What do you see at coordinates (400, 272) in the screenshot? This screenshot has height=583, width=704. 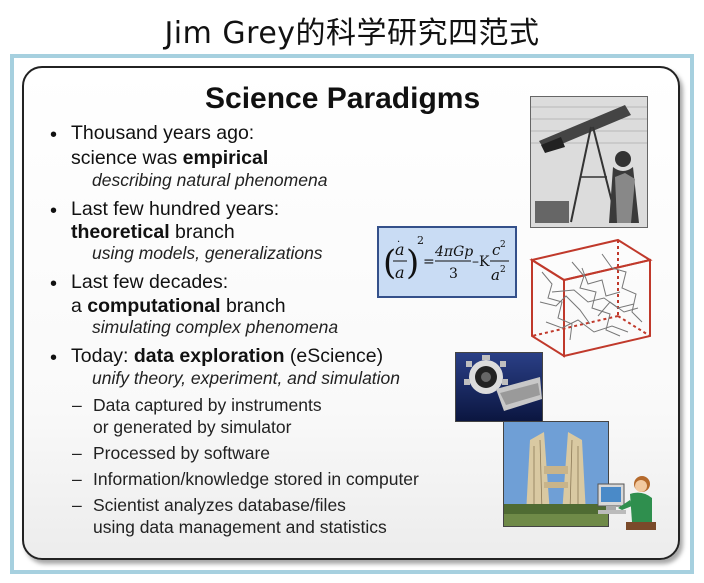 I see `eq-a: a` at bounding box center [400, 272].